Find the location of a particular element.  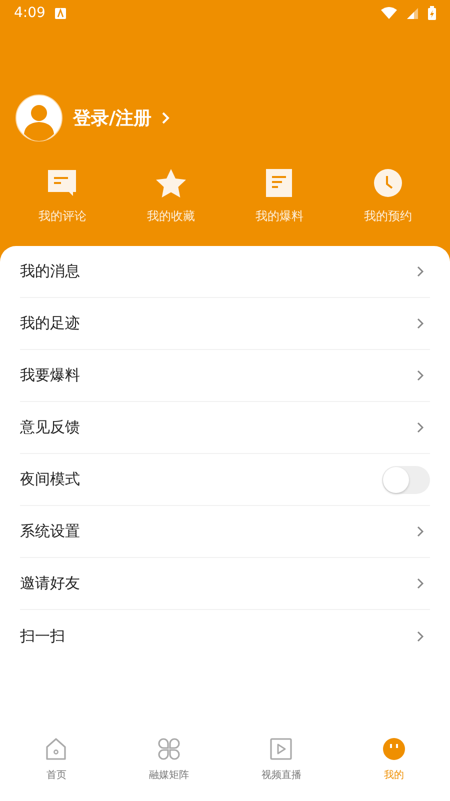

menu-row: 扫一扫 is located at coordinates (225, 636).